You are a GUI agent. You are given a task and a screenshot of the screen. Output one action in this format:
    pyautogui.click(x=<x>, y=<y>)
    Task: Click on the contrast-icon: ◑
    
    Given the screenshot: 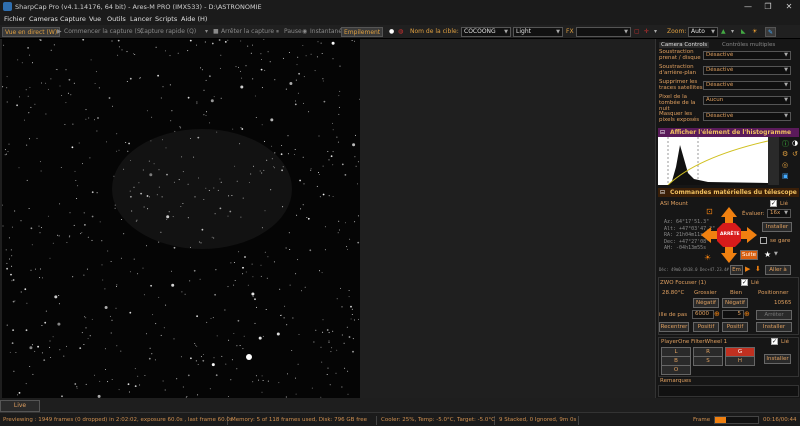 What is the action you would take?
    pyautogui.click(x=795, y=143)
    